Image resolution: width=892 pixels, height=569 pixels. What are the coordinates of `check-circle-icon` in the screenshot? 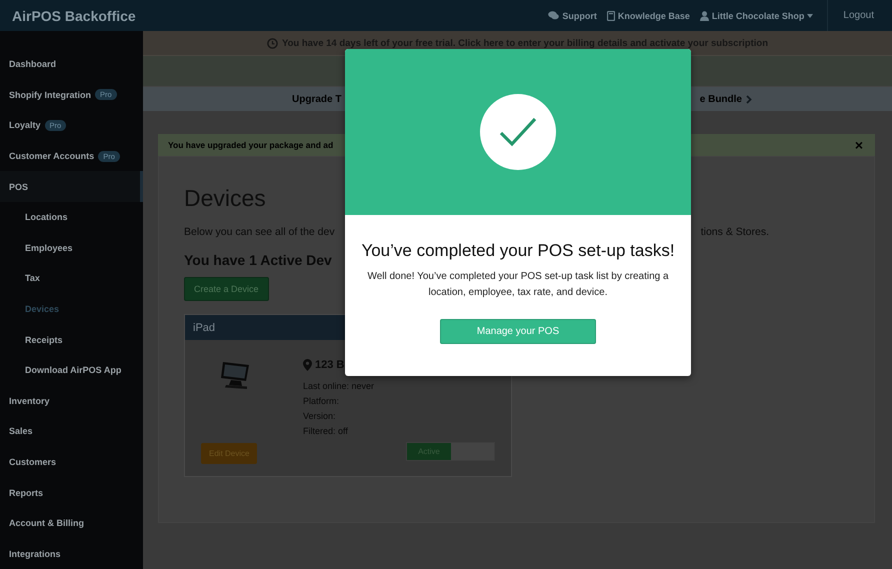 It's located at (518, 132).